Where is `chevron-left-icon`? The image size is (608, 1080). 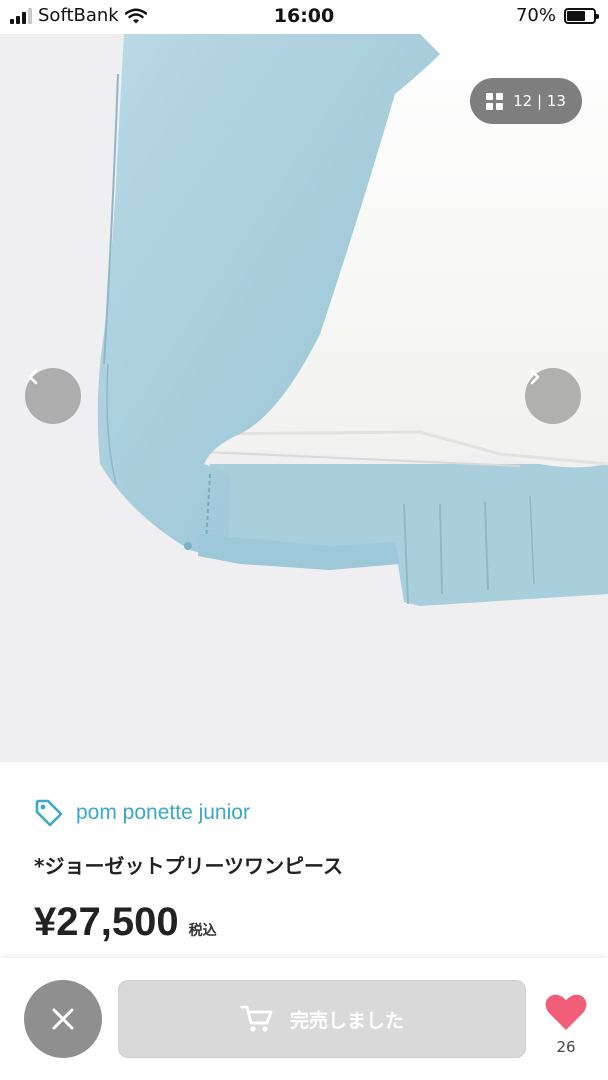 chevron-left-icon is located at coordinates (33, 377).